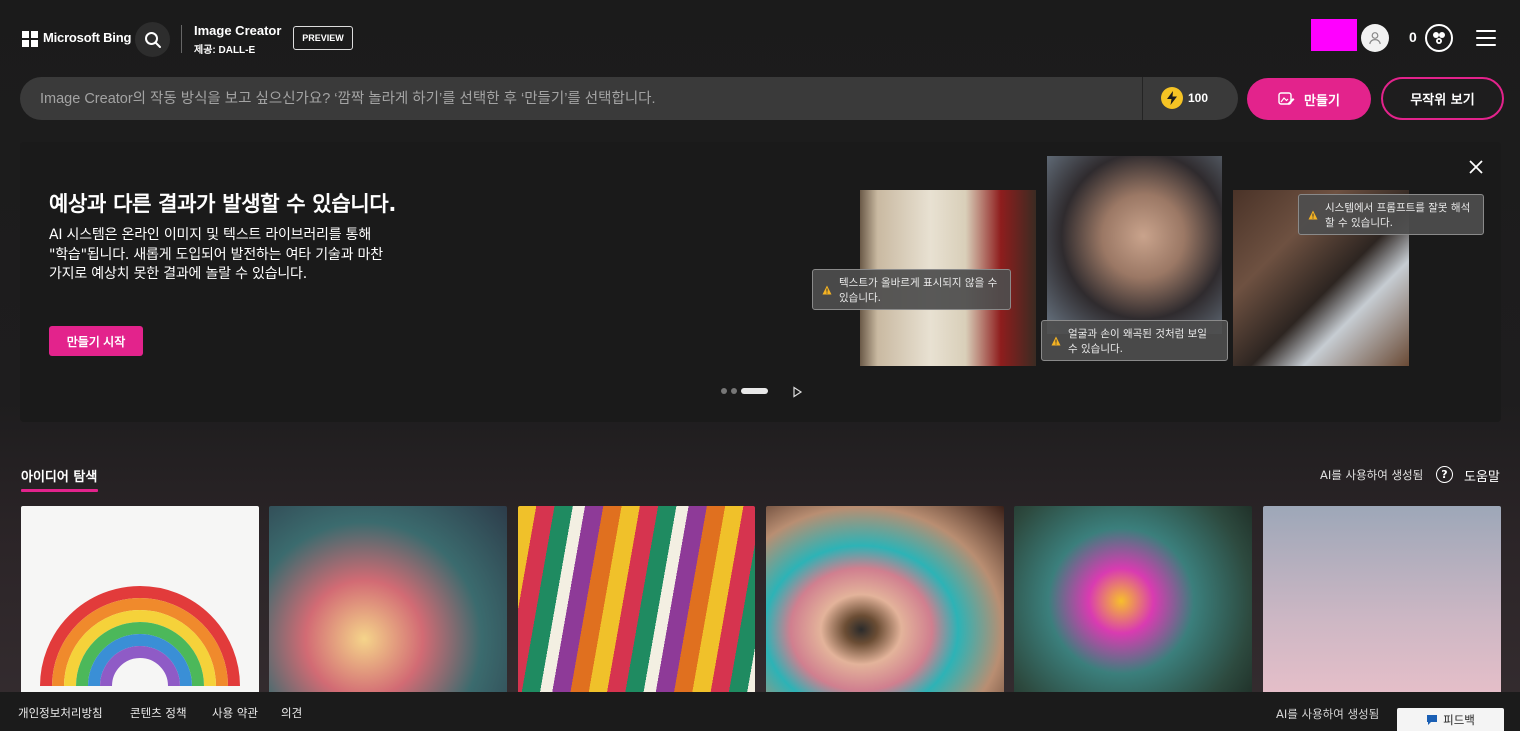  What do you see at coordinates (885, 601) in the screenshot?
I see `idea-thumbnail-eye-makeup` at bounding box center [885, 601].